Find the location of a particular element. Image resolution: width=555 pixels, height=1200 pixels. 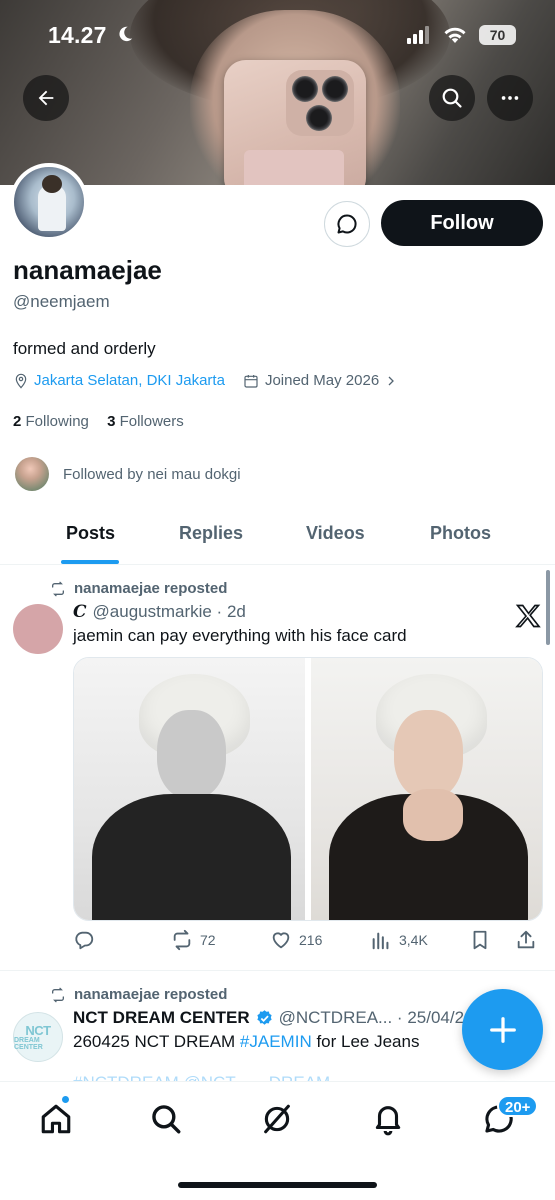

photo-hand is located at coordinates (433, 815).